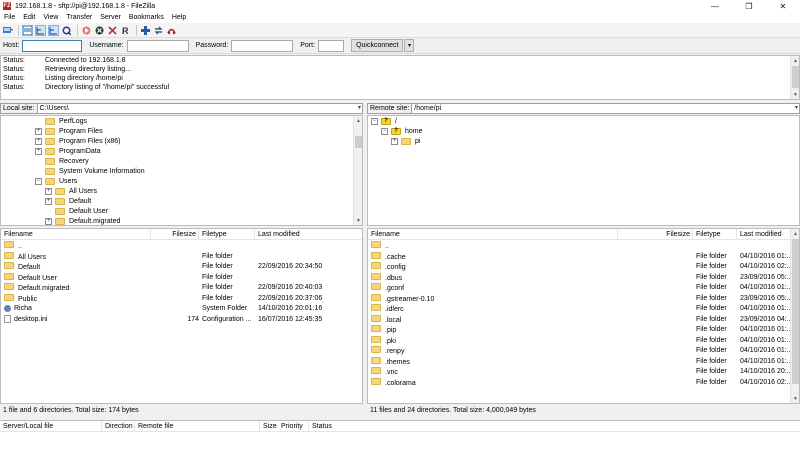 This screenshot has width=800, height=460. What do you see at coordinates (86, 30) in the screenshot?
I see `process-queue-icon` at bounding box center [86, 30].